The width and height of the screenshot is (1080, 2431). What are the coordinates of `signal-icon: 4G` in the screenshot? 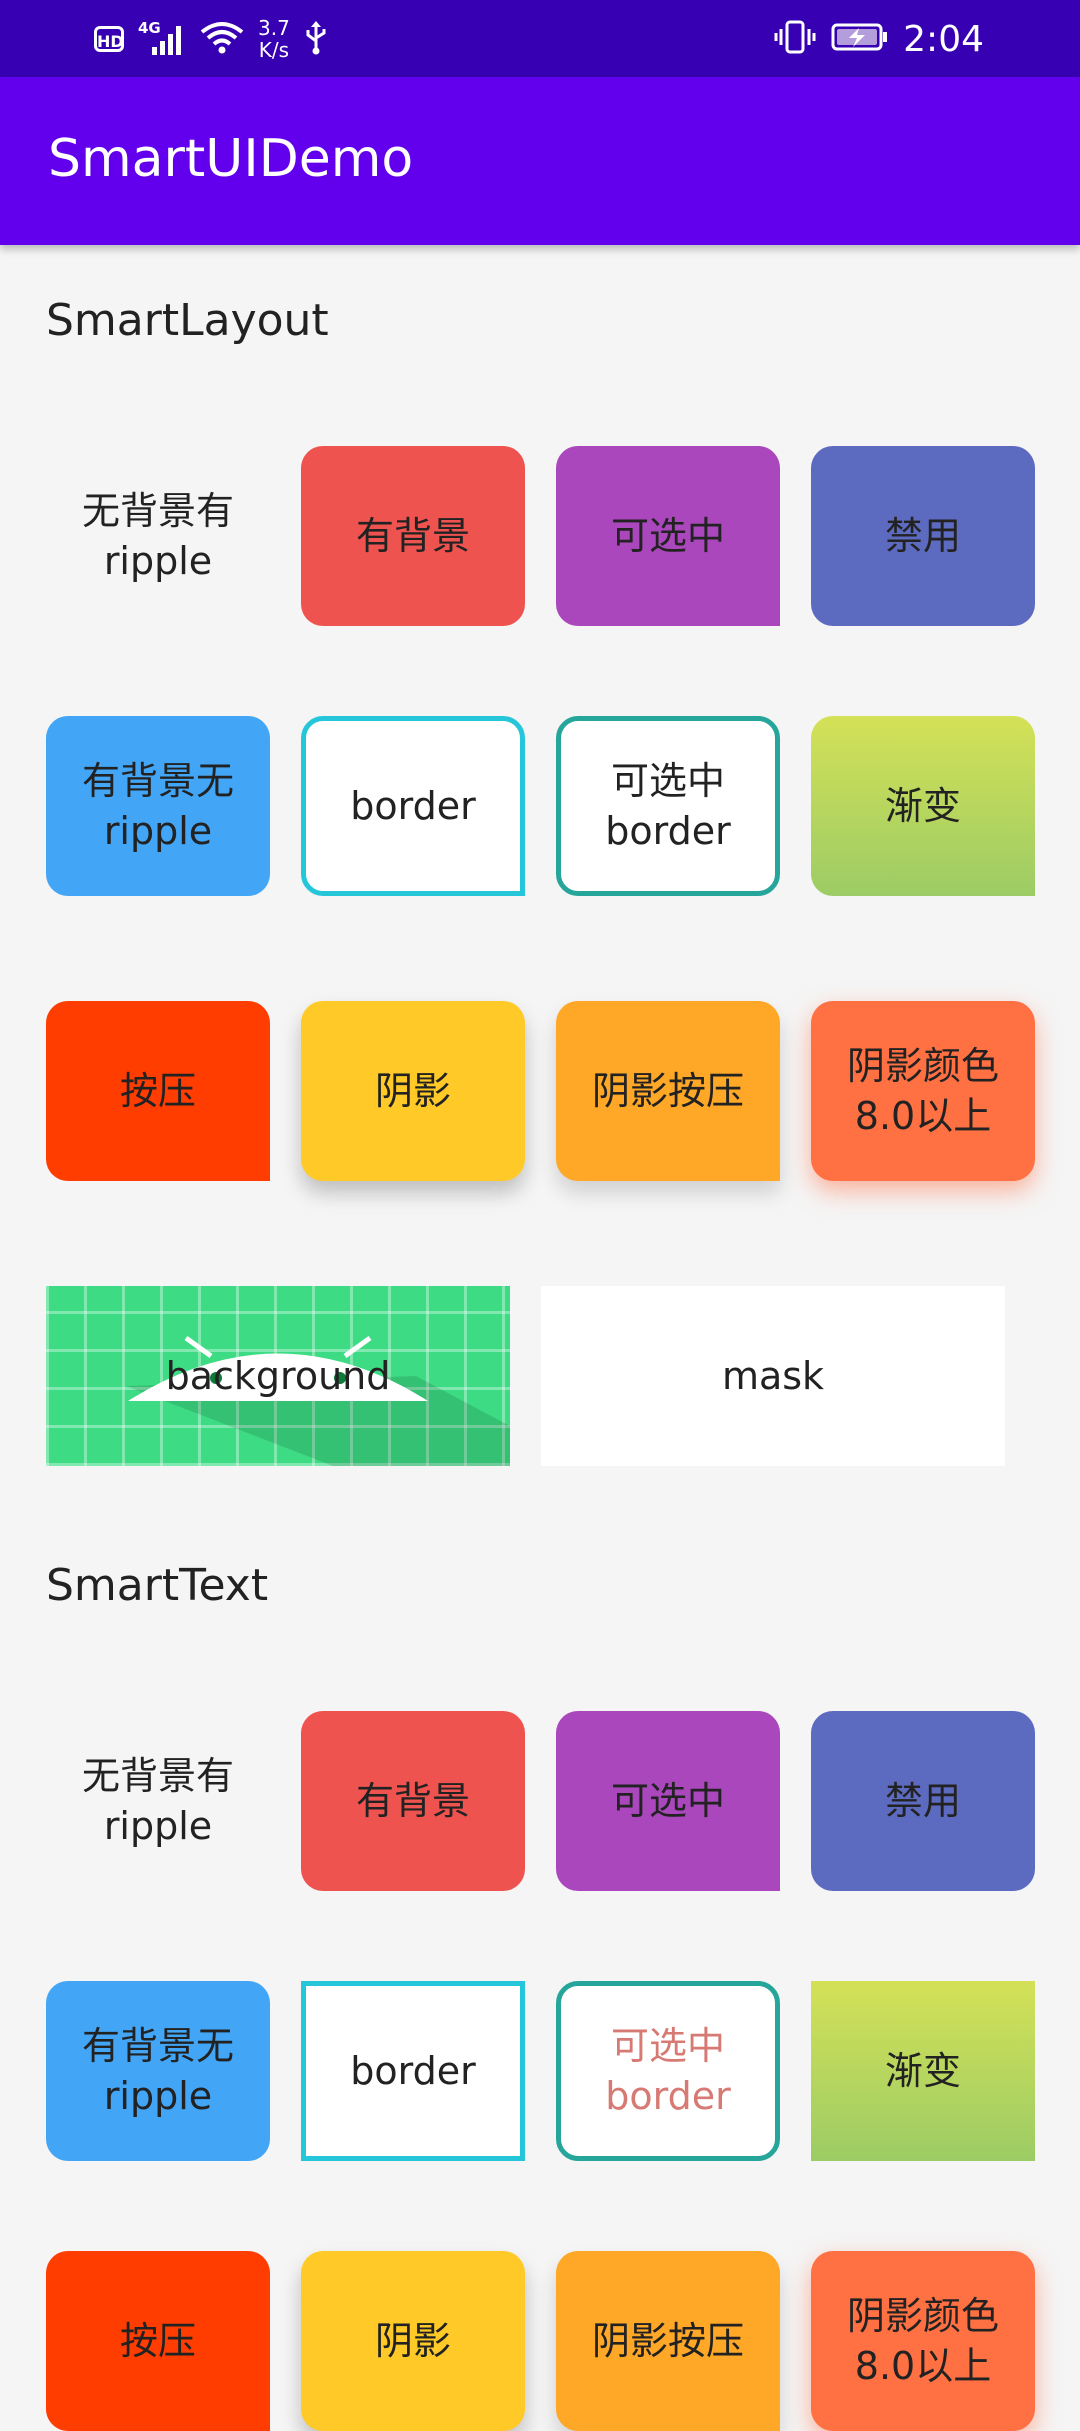 It's located at (162, 38).